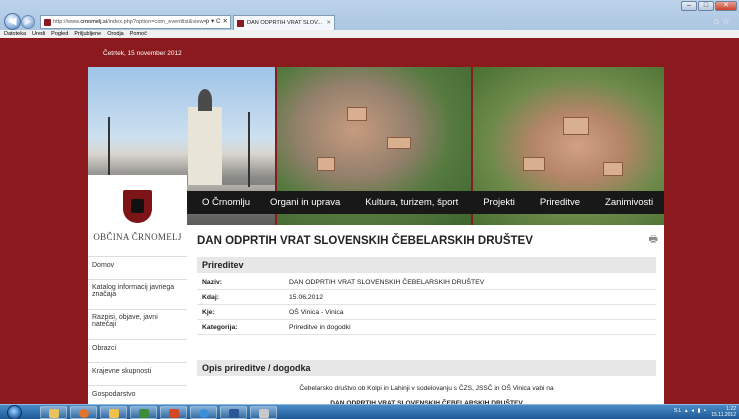 This screenshot has width=739, height=419. What do you see at coordinates (306, 297) in the screenshot?
I see `field-value: 15.06.2012` at bounding box center [306, 297].